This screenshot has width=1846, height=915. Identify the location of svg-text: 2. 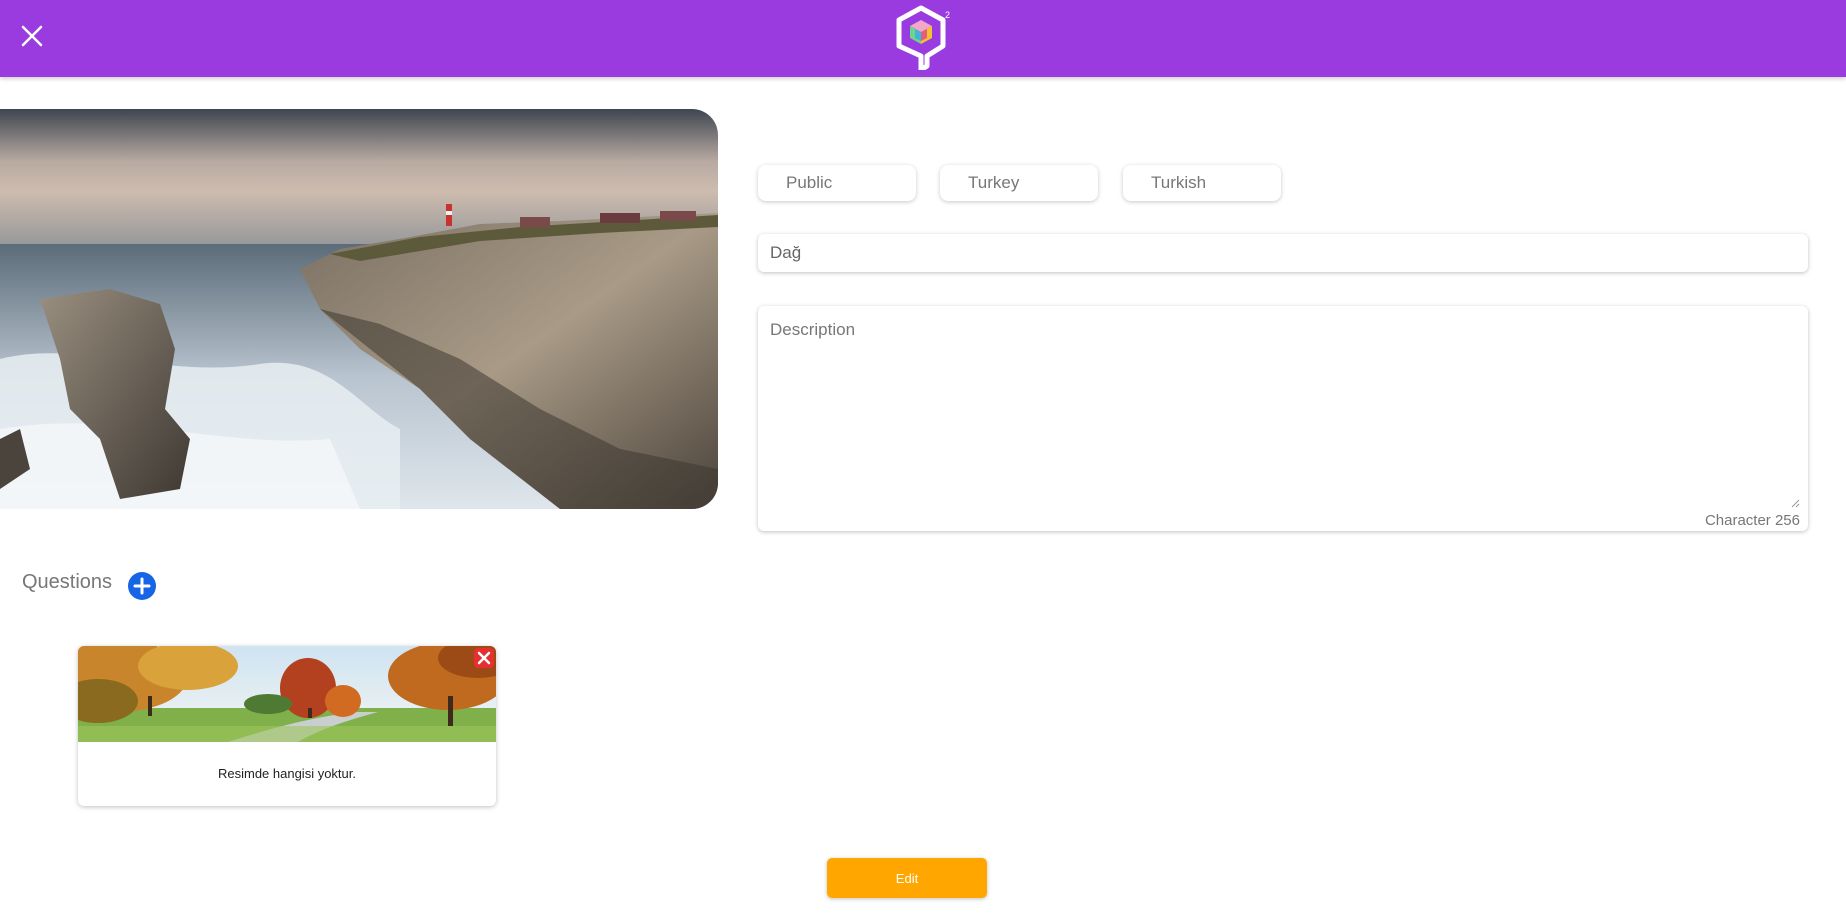
(947, 15).